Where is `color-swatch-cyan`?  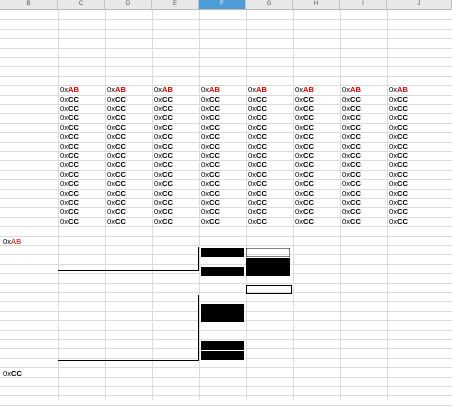
color-swatch-cyan is located at coordinates (222, 346).